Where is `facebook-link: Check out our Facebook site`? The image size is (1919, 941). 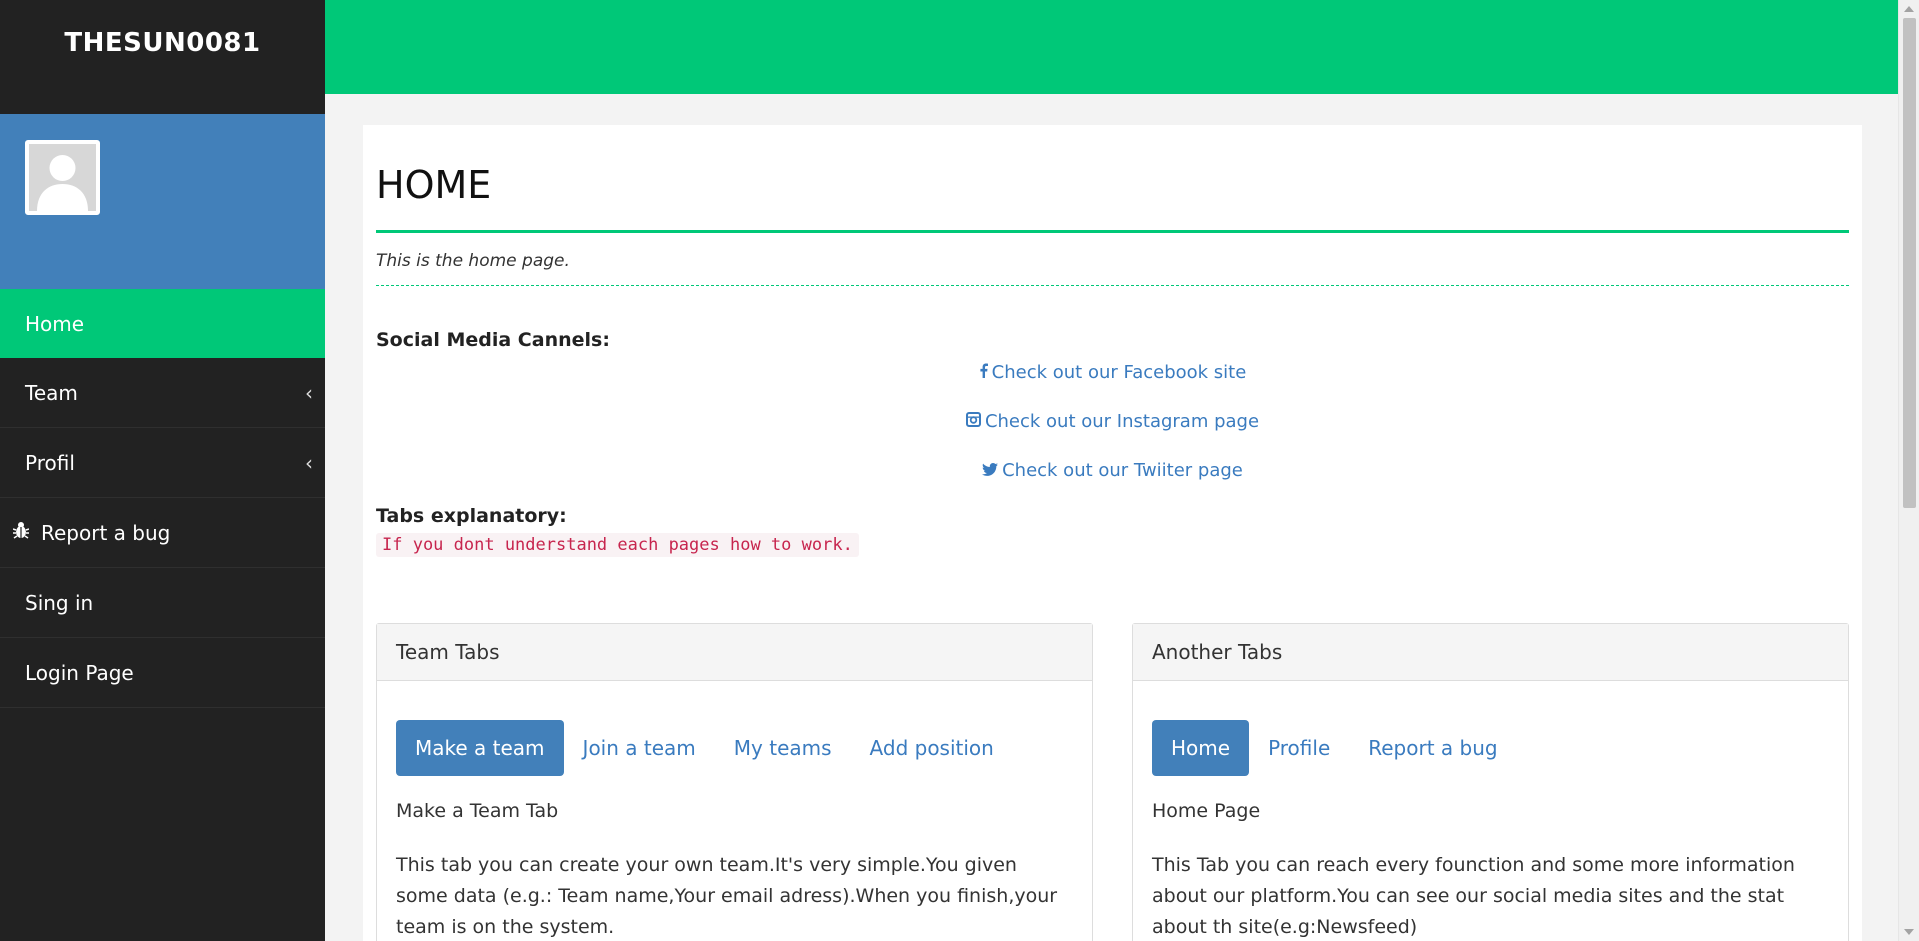 facebook-link: Check out our Facebook site is located at coordinates (1112, 385).